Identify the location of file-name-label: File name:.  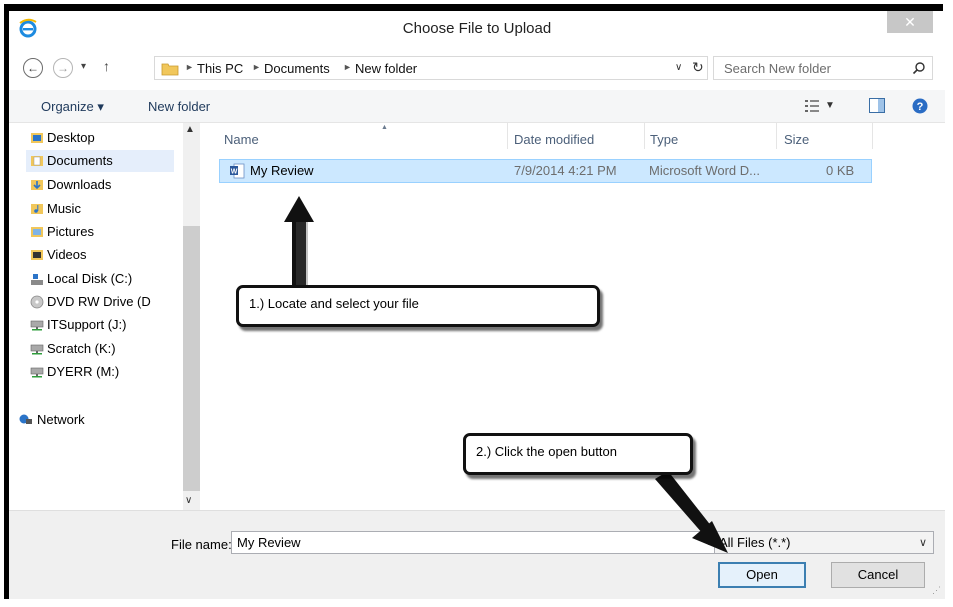
(201, 544).